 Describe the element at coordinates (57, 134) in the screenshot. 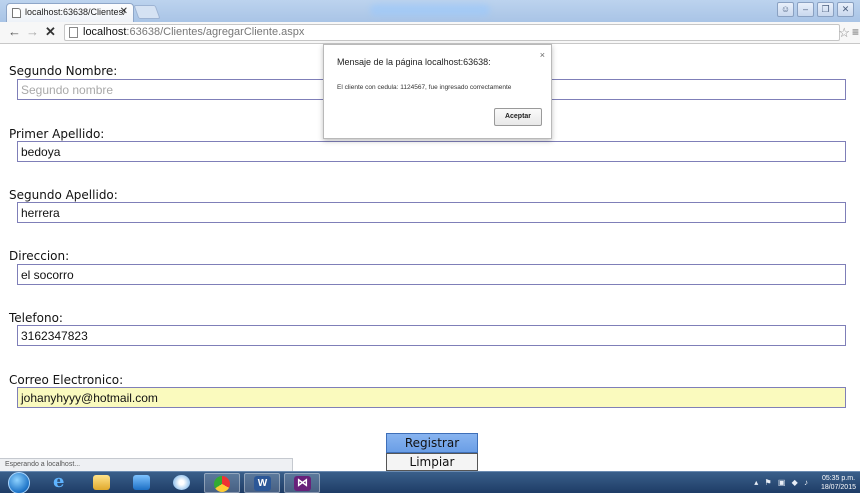

I see `label-primer-apellido: Primer Apellido:` at that location.